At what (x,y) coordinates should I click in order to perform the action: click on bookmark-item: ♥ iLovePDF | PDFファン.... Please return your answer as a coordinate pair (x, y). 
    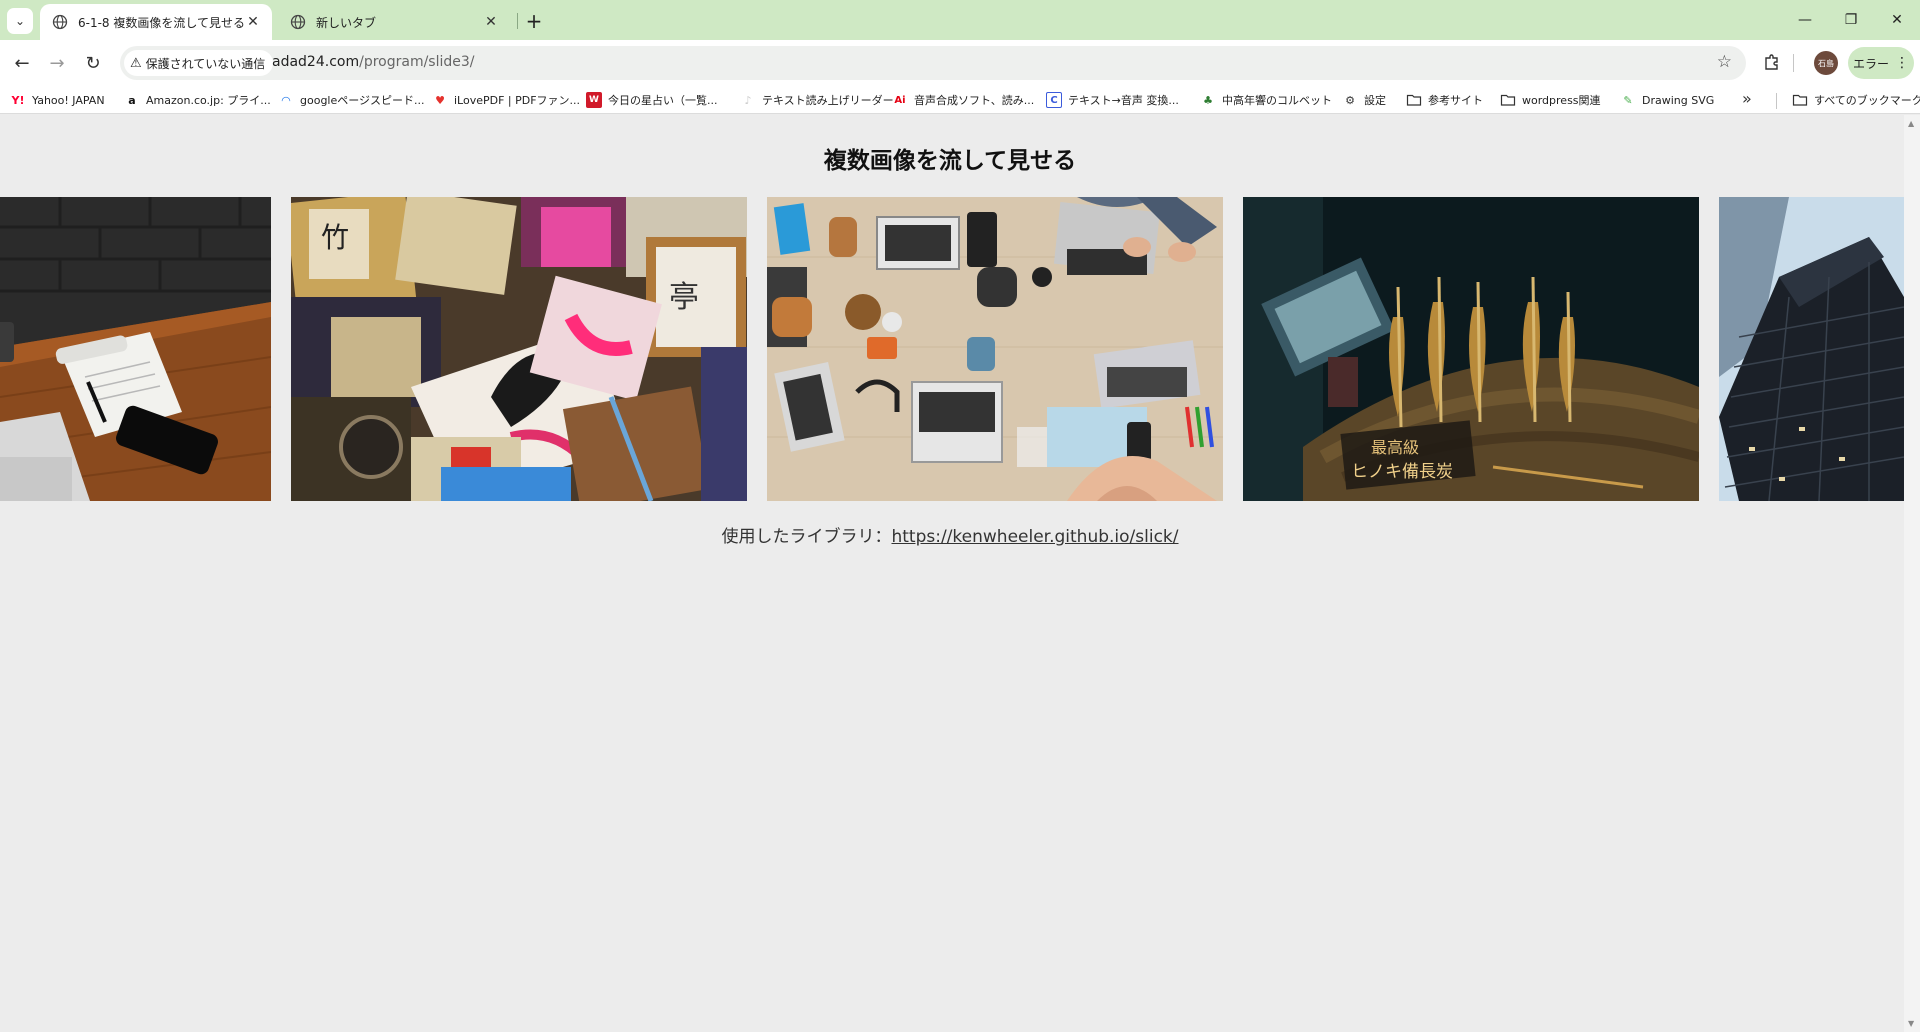
    Looking at the image, I should click on (506, 100).